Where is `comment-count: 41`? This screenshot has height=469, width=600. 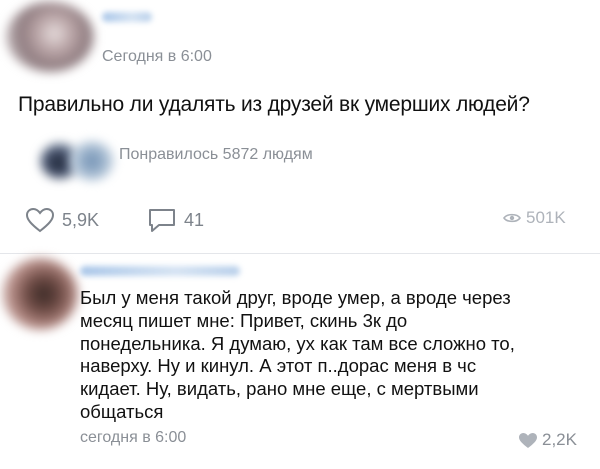 comment-count: 41 is located at coordinates (194, 219).